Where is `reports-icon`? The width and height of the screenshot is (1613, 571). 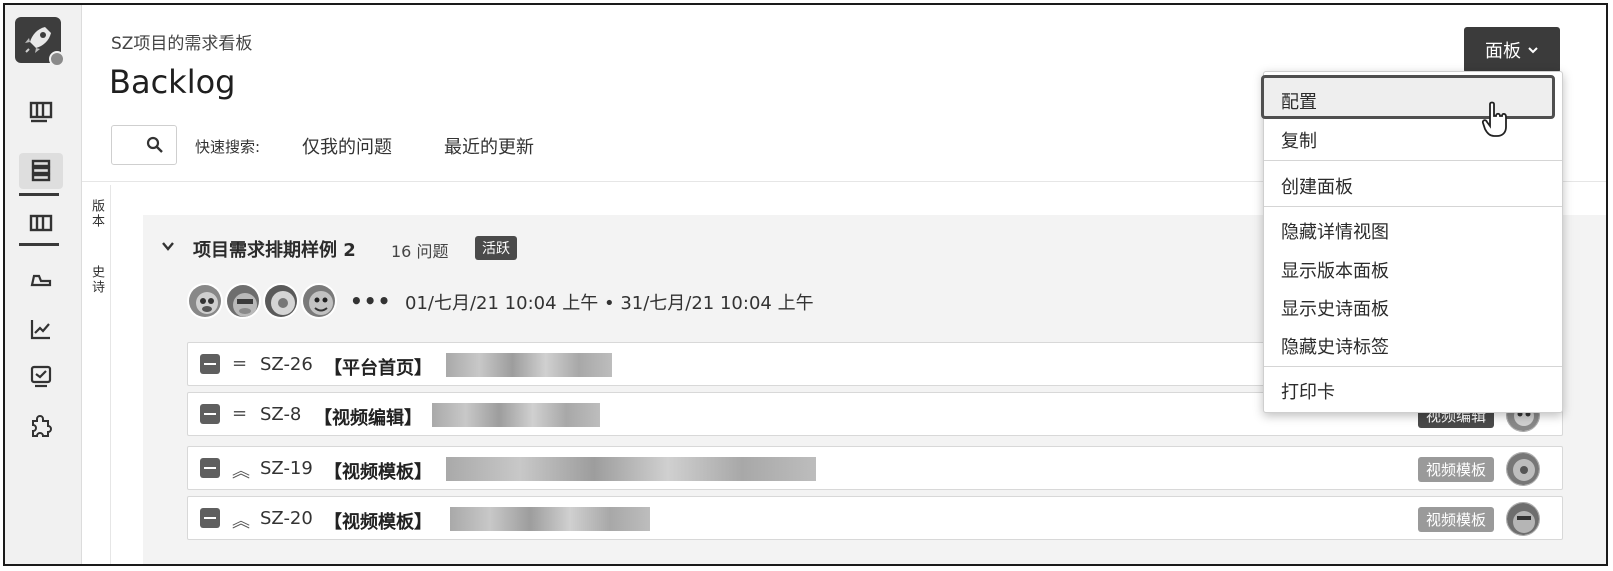
reports-icon is located at coordinates (40, 330).